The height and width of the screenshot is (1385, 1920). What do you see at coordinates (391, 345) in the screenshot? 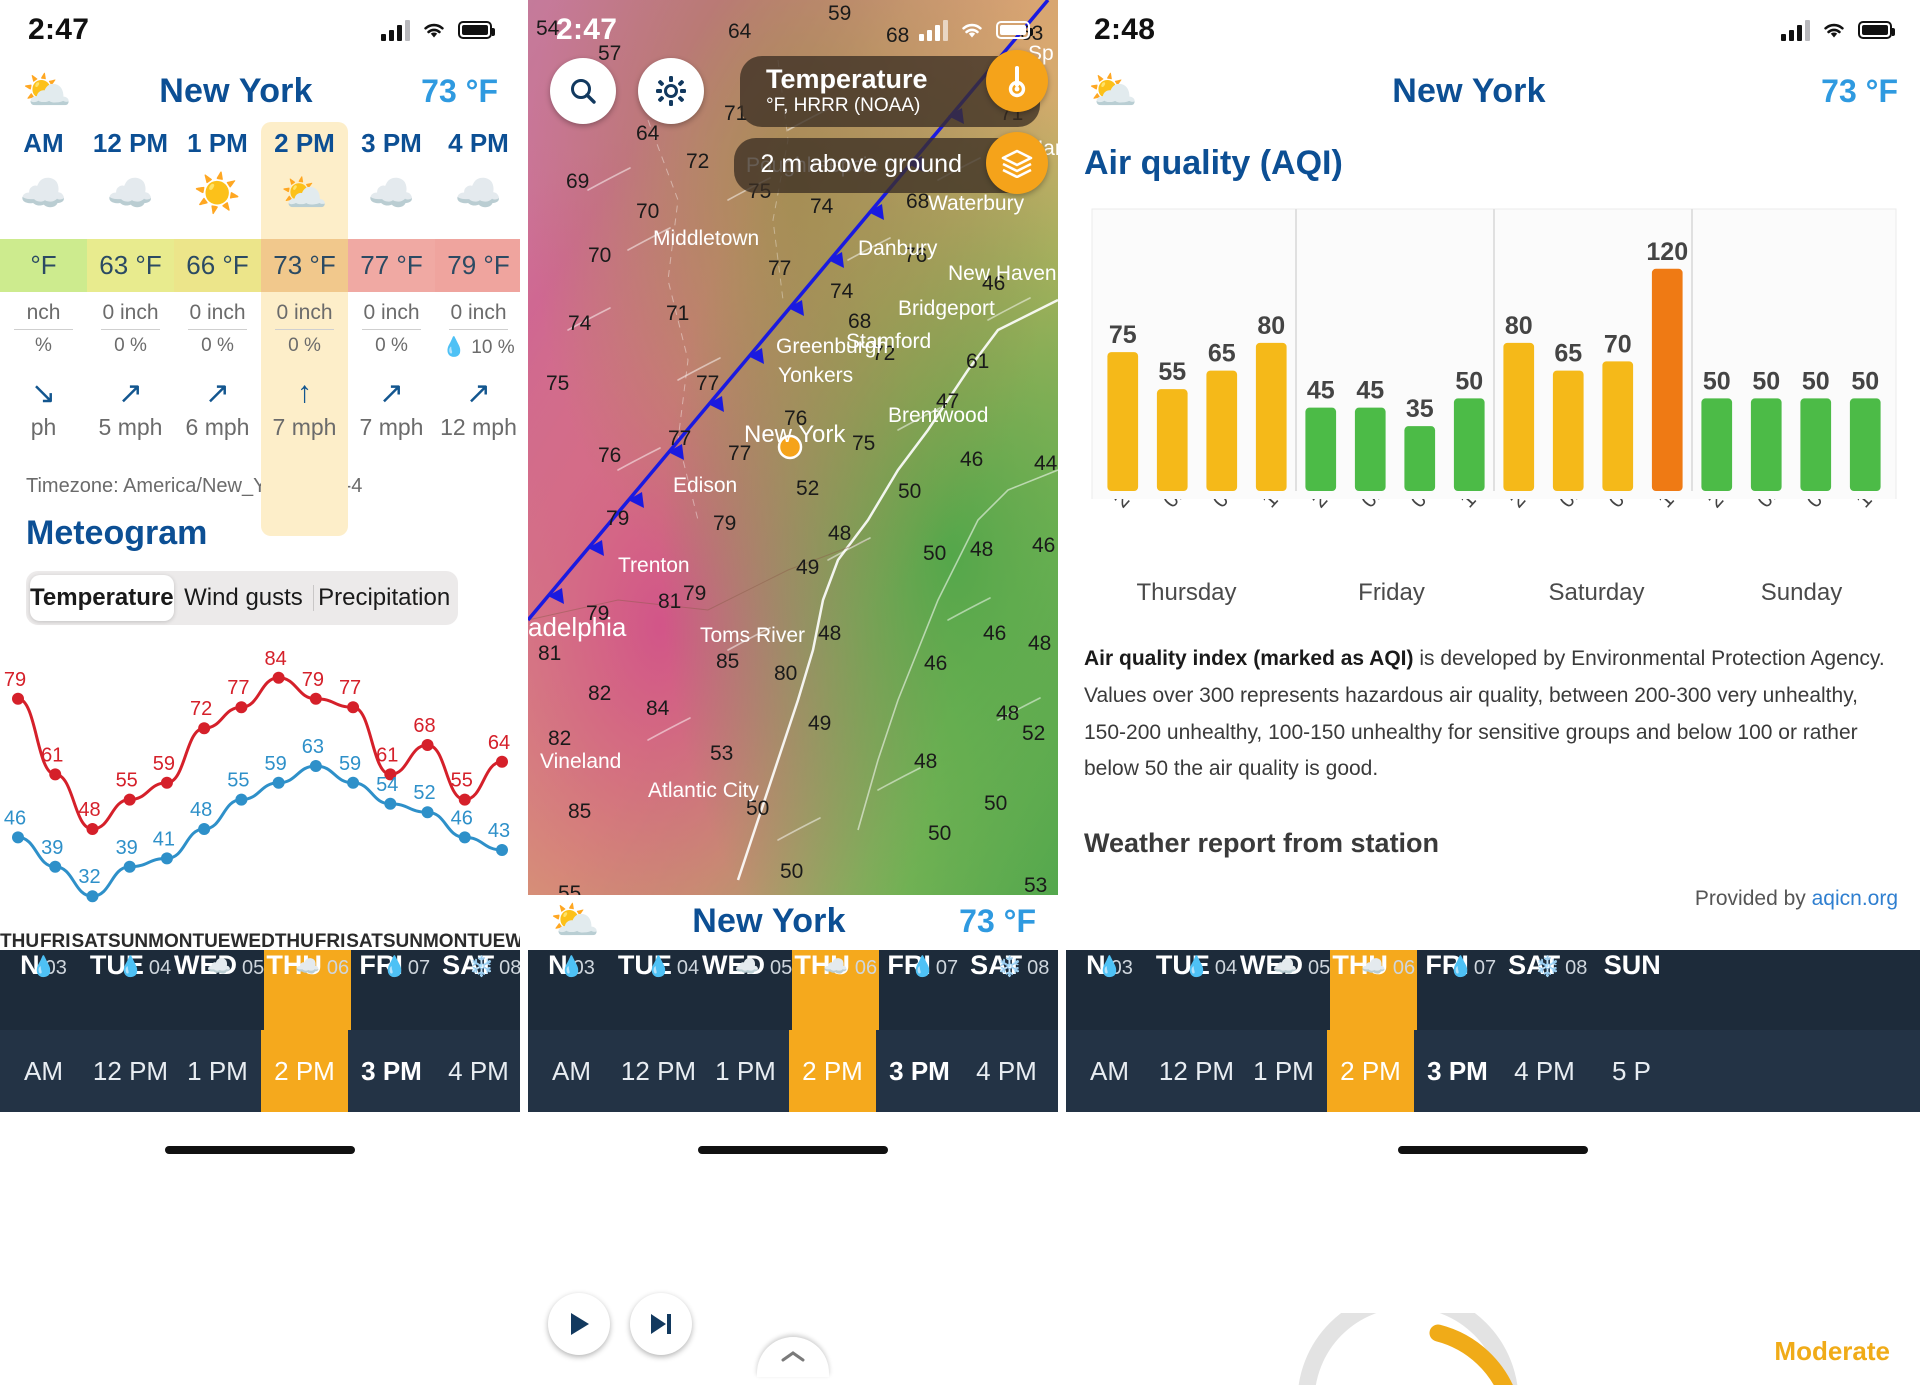
I see `precip-percent: 0 %` at bounding box center [391, 345].